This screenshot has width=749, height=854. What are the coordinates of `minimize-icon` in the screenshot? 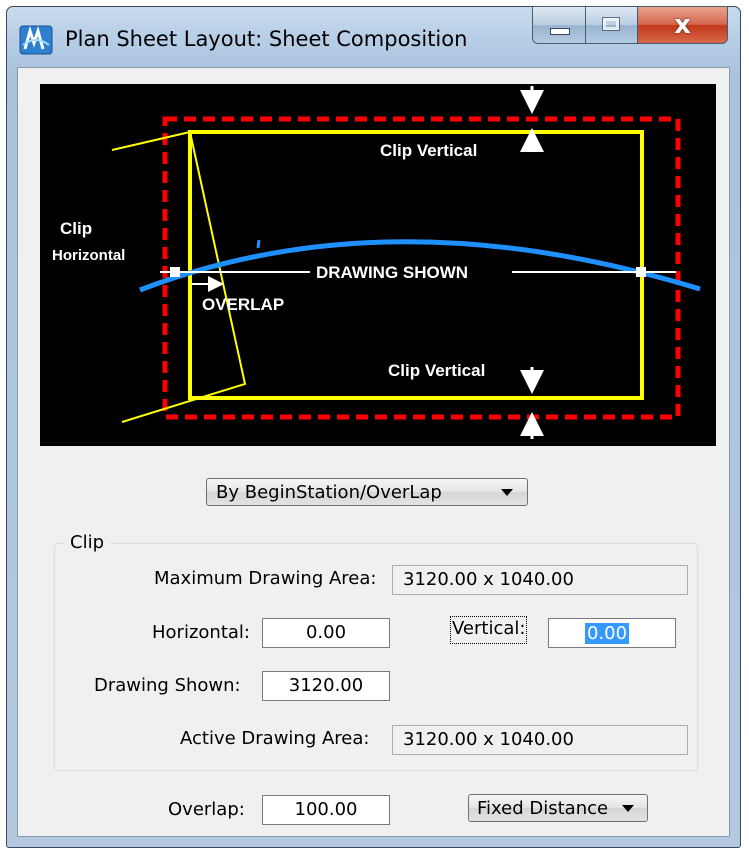 It's located at (560, 31).